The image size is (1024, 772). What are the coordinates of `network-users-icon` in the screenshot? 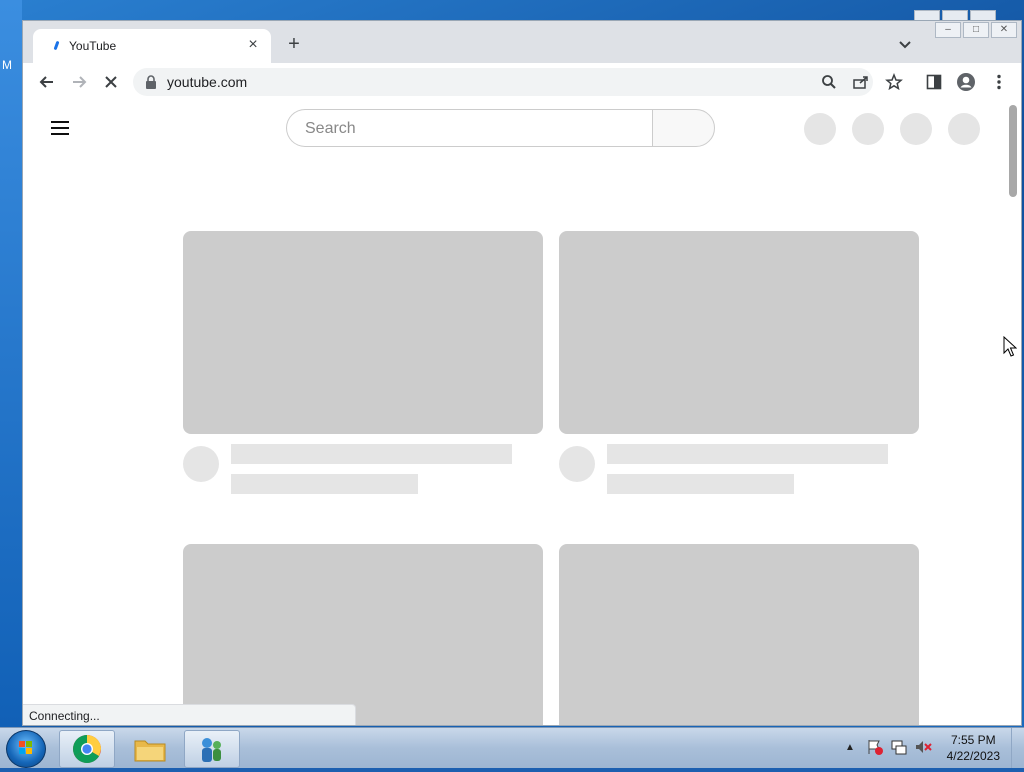 It's located at (211, 750).